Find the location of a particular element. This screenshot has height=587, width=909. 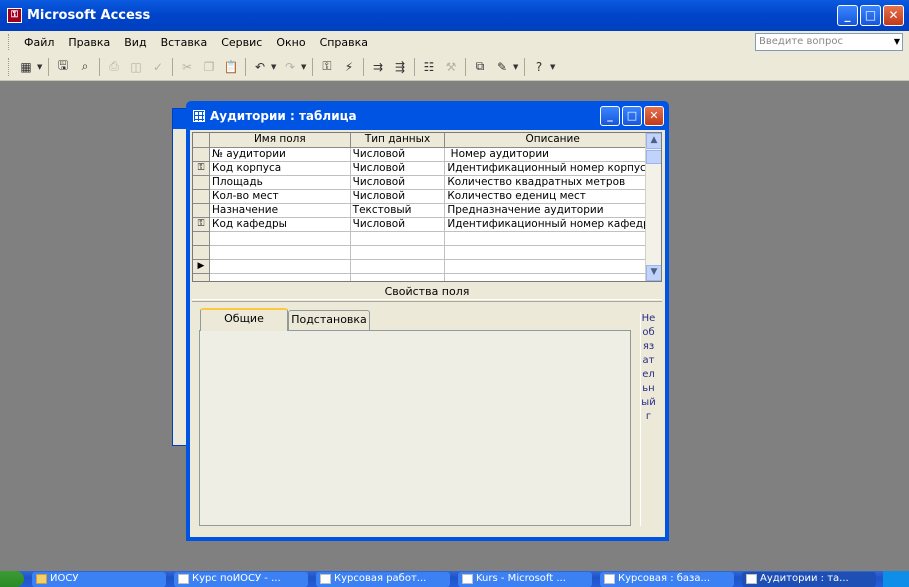

delete-rows-icon: ⇶ is located at coordinates (400, 67).